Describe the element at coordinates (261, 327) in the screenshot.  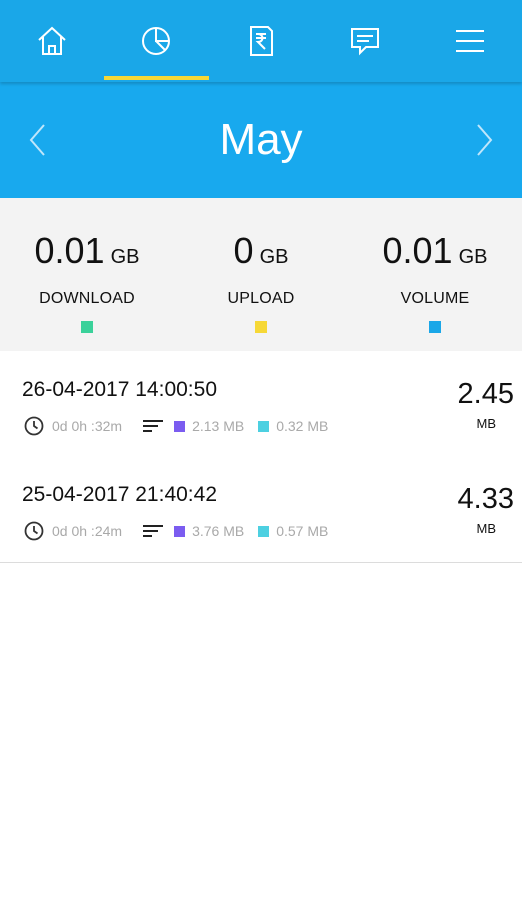
I see `upload-swatch` at that location.